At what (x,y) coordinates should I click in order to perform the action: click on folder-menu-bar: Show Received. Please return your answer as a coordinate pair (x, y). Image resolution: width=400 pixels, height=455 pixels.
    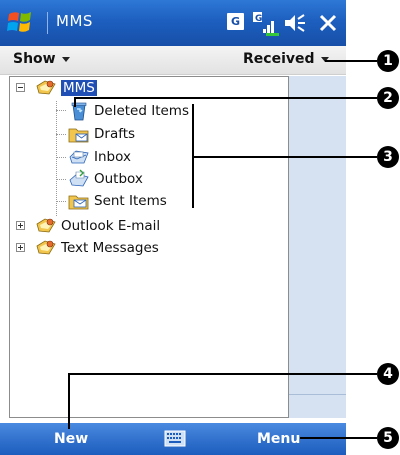
    Looking at the image, I should click on (173, 60).